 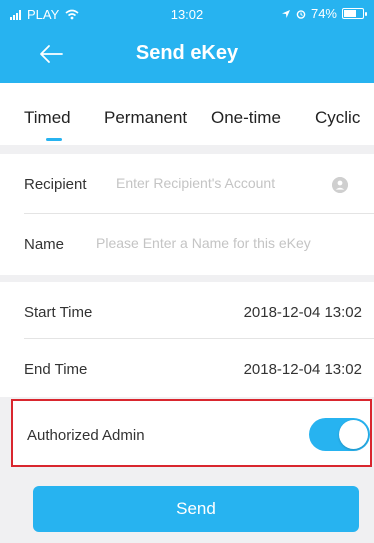 I want to click on end-time-value: 2018-12-04 13:02, so click(x=302, y=369).